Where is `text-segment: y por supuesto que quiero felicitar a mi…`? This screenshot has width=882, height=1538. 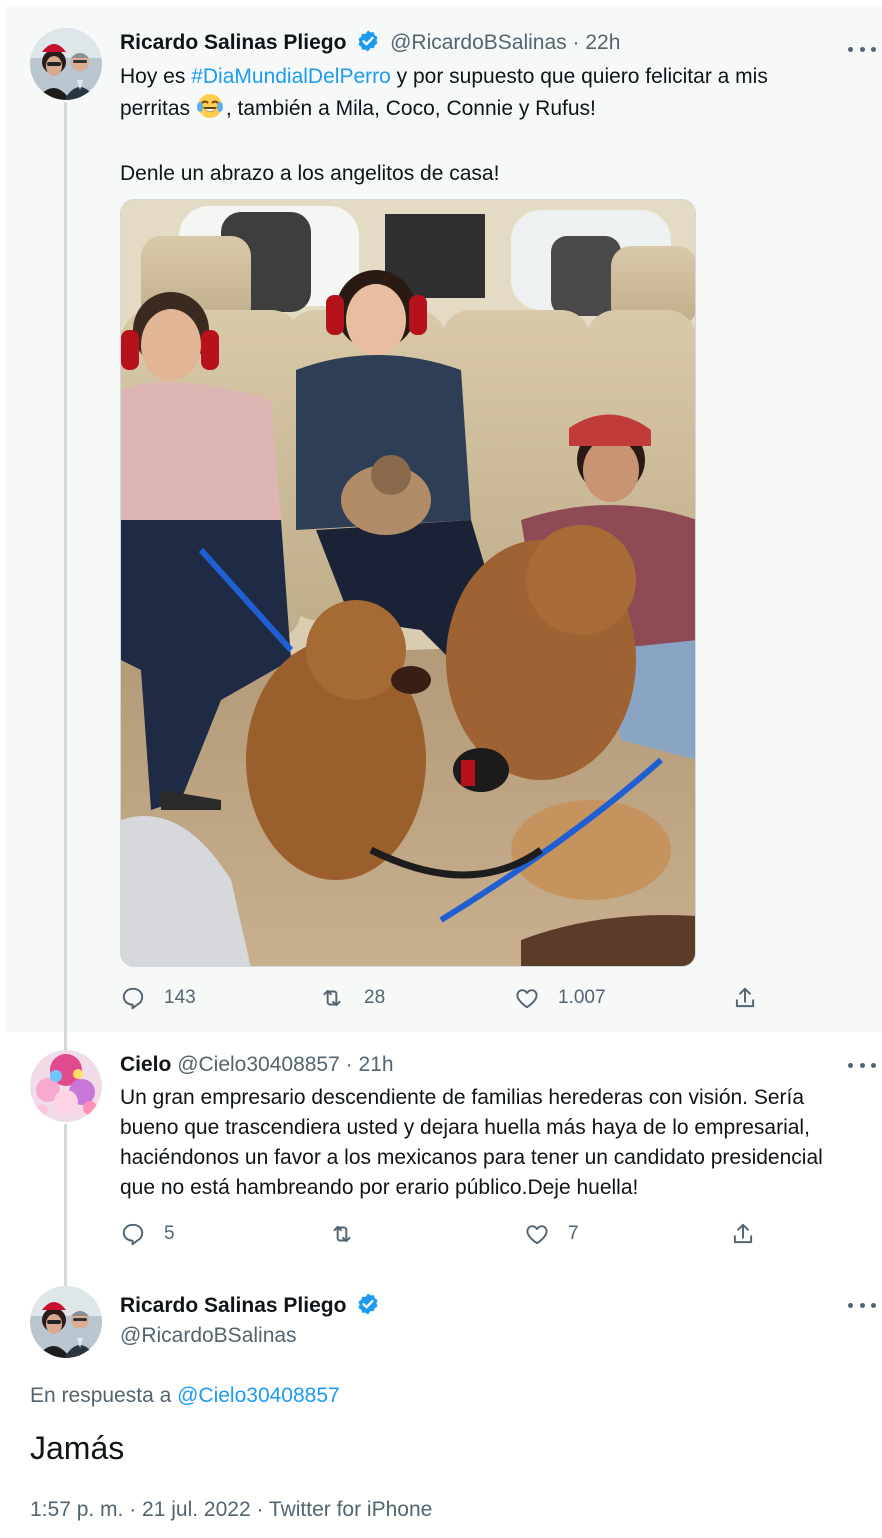 text-segment: y por supuesto que quiero felicitar a mi… is located at coordinates (579, 76).